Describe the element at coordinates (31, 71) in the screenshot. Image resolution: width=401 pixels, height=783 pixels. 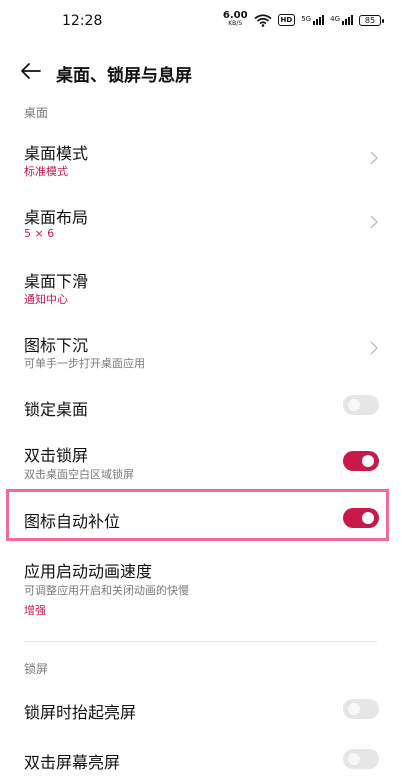
I see `back-arrow-icon` at that location.